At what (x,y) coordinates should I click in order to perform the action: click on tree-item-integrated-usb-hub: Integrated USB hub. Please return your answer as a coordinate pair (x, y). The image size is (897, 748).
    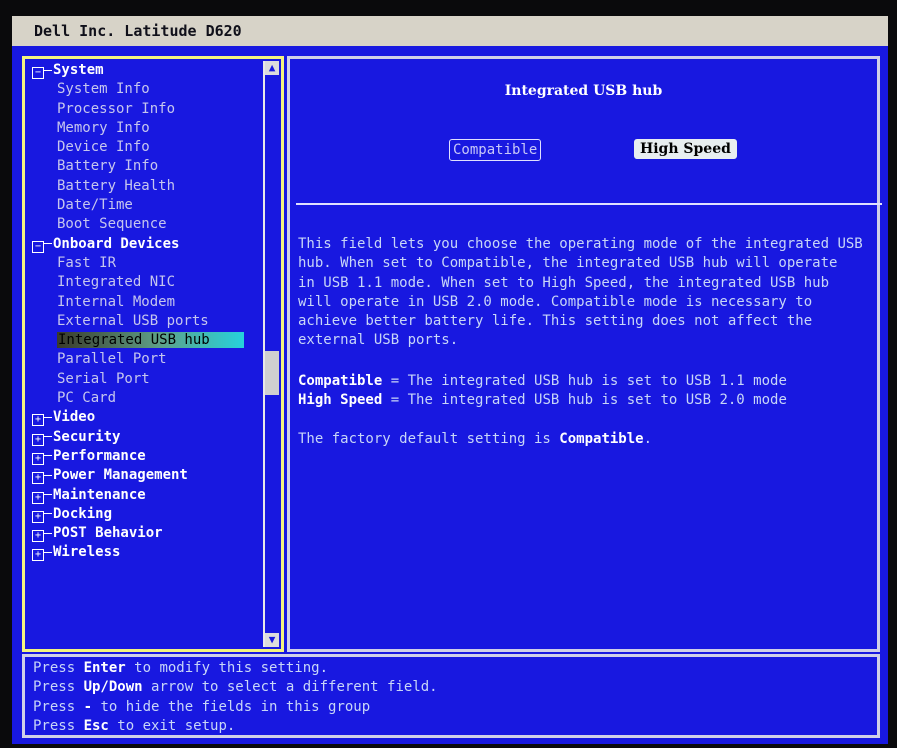
    Looking at the image, I should click on (142, 340).